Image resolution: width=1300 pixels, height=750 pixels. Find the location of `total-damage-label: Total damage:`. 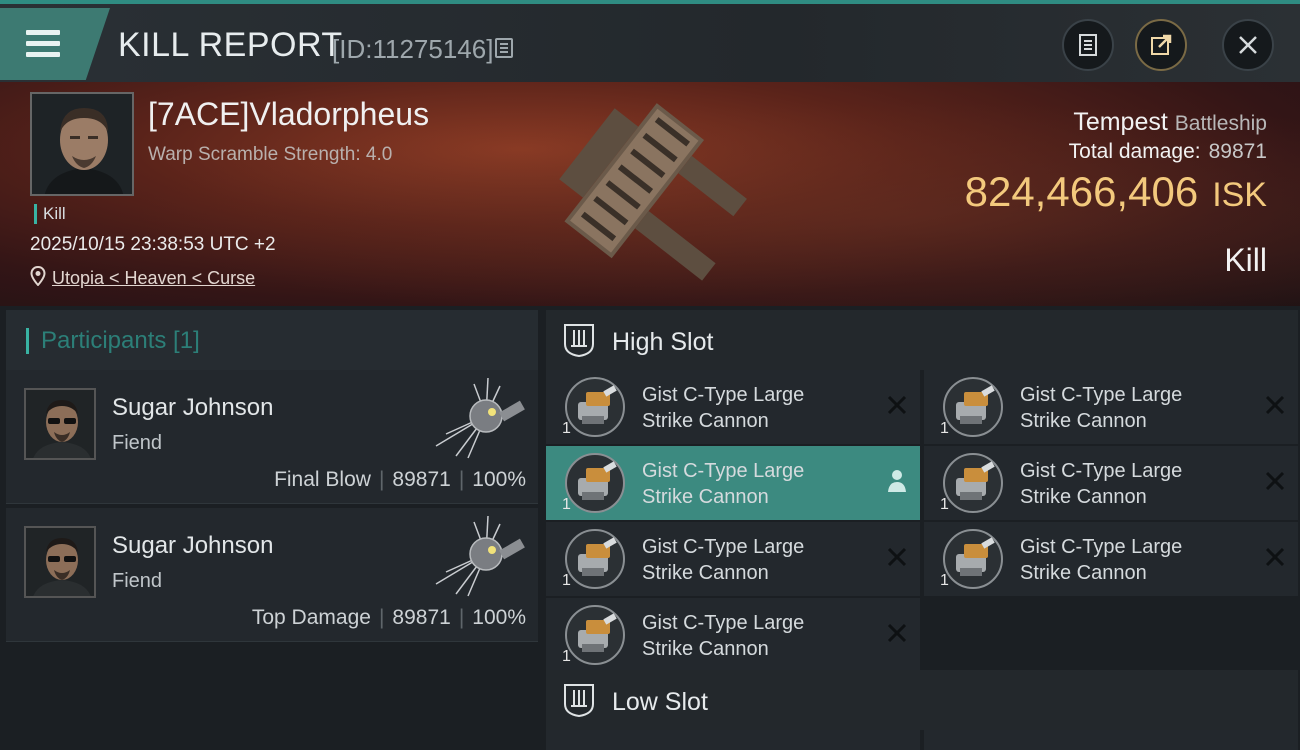

total-damage-label: Total damage: is located at coordinates (1134, 151).